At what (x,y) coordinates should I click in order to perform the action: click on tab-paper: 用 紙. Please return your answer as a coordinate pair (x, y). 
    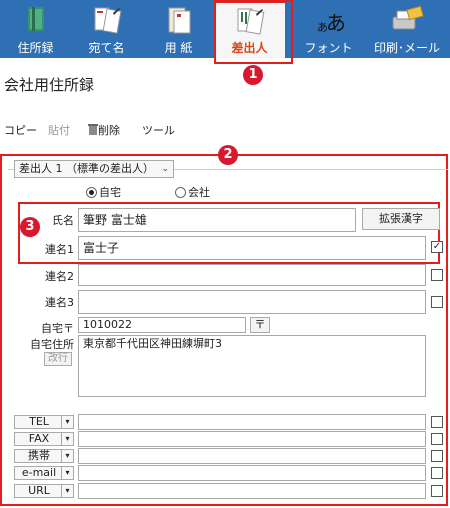
    Looking at the image, I should click on (178, 29).